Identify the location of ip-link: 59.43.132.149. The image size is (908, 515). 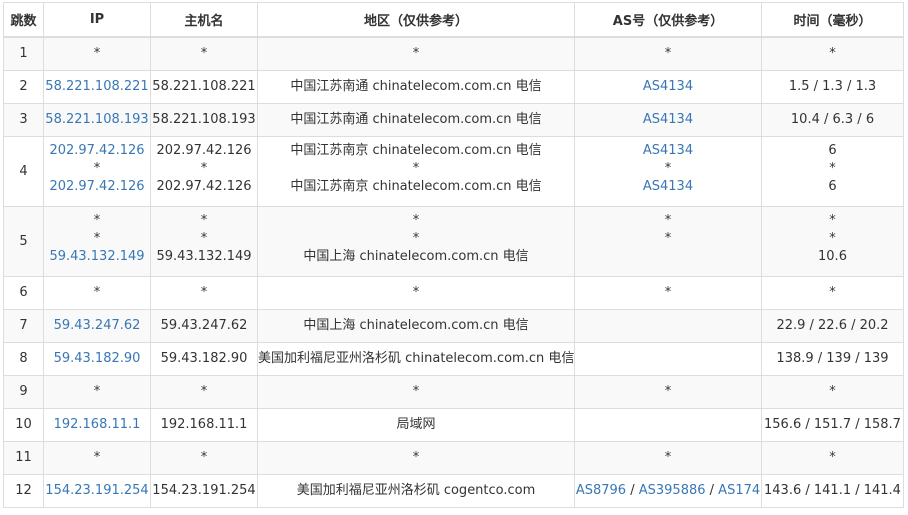
(97, 257).